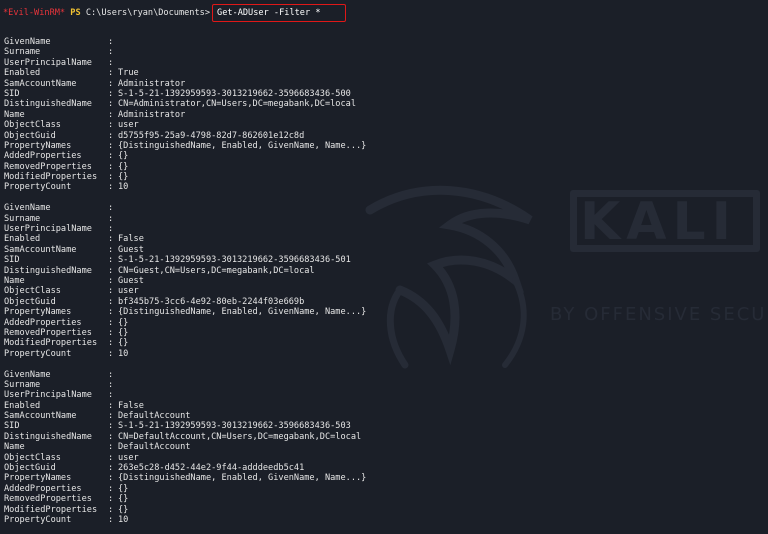 Image resolution: width=768 pixels, height=534 pixels. What do you see at coordinates (75, 13) in the screenshot?
I see `ps-label: PS` at bounding box center [75, 13].